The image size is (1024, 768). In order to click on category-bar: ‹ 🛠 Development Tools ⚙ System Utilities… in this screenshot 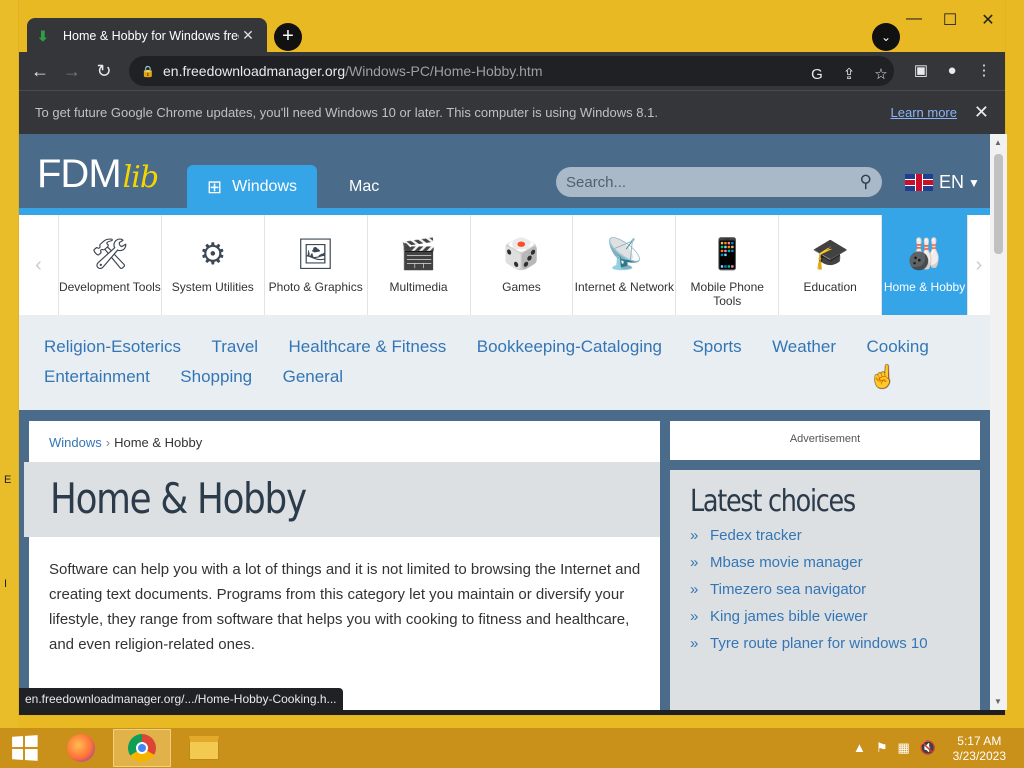, I will do `click(504, 265)`.